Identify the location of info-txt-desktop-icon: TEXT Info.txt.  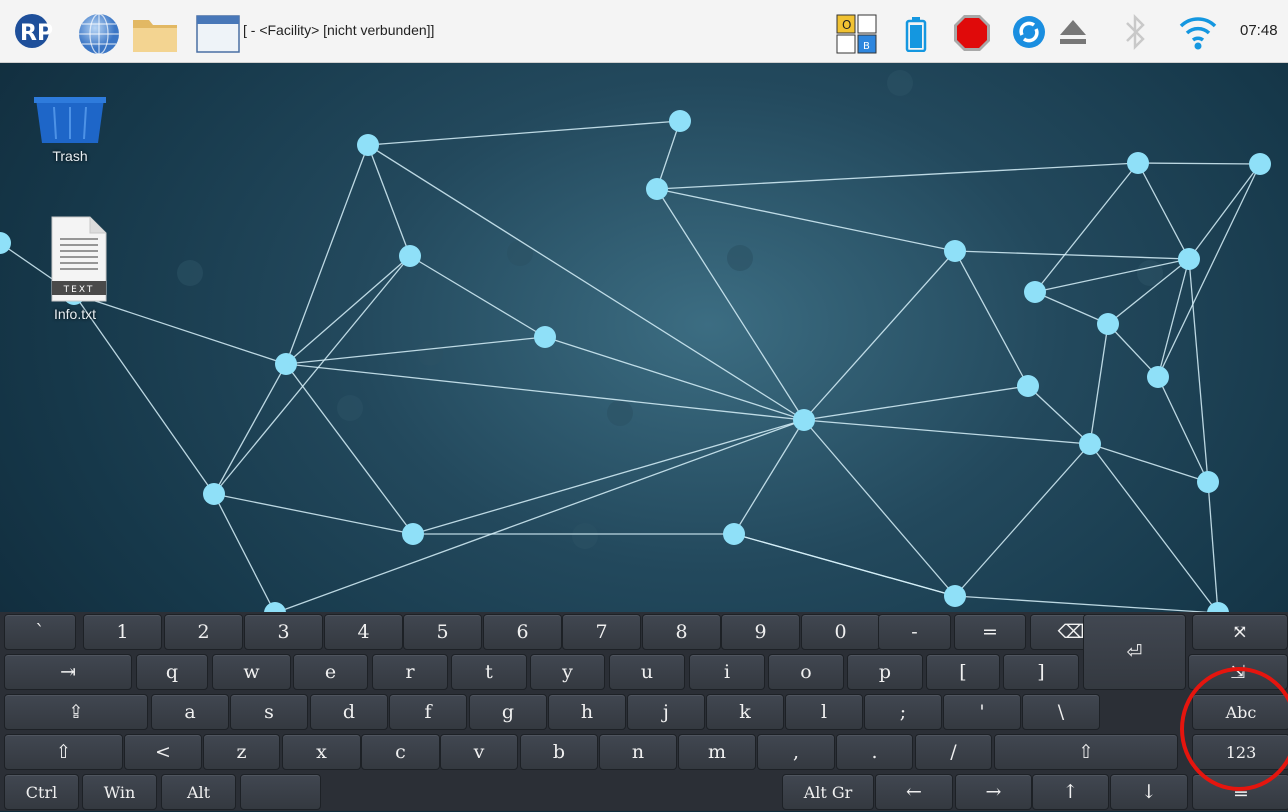
(75, 268).